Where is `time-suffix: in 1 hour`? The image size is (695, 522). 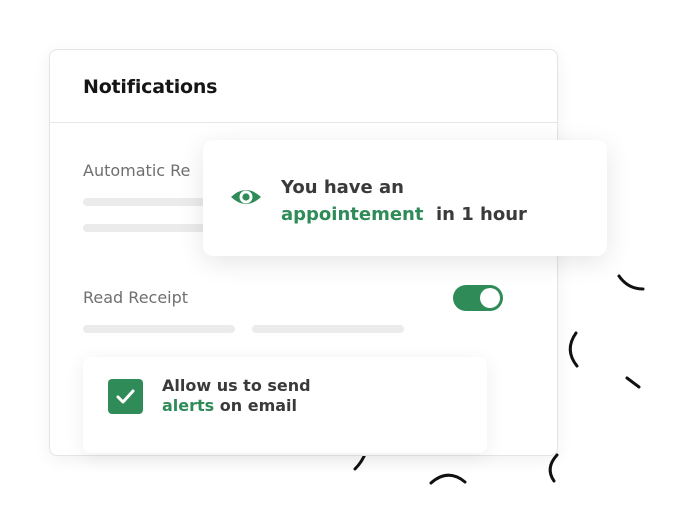
time-suffix: in 1 hour is located at coordinates (481, 214).